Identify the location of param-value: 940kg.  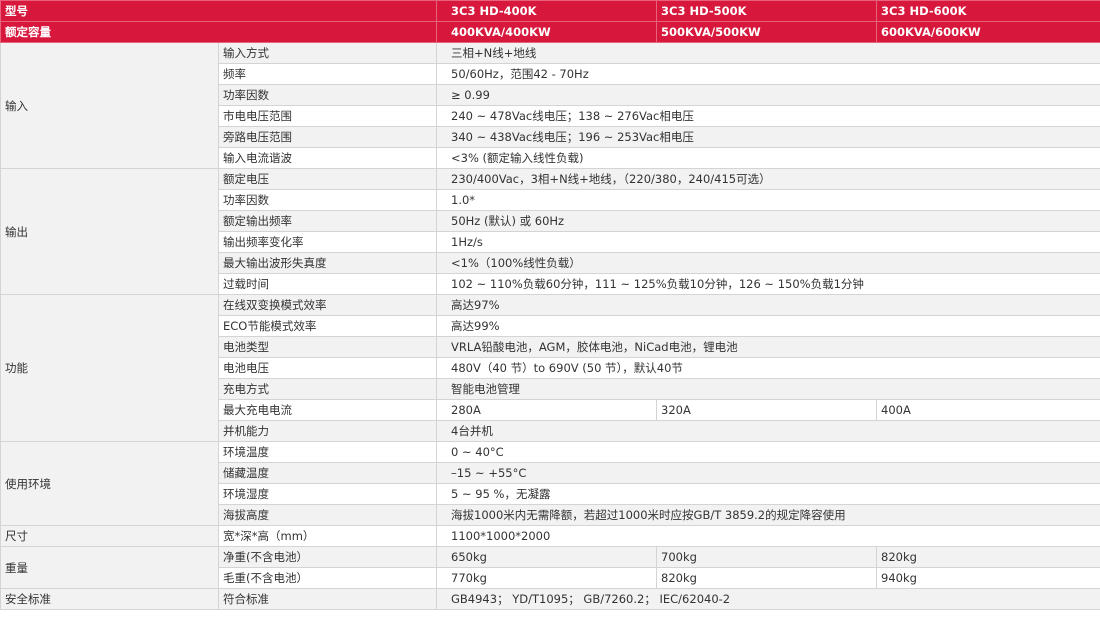
(988, 578).